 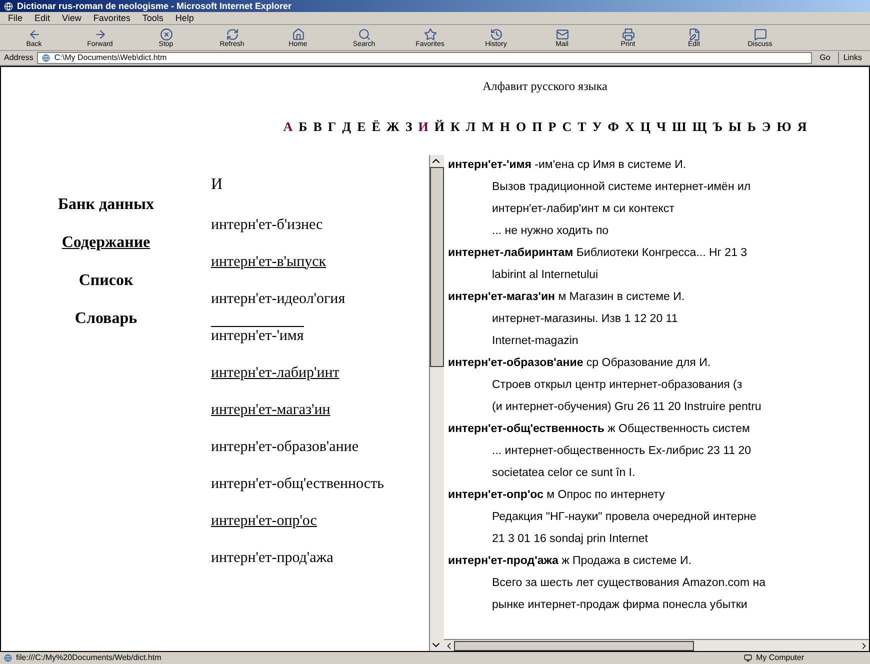 I want to click on entry-headline: интерн'ет-прод'ажа ж Продажа в системе И., so click(x=570, y=561).